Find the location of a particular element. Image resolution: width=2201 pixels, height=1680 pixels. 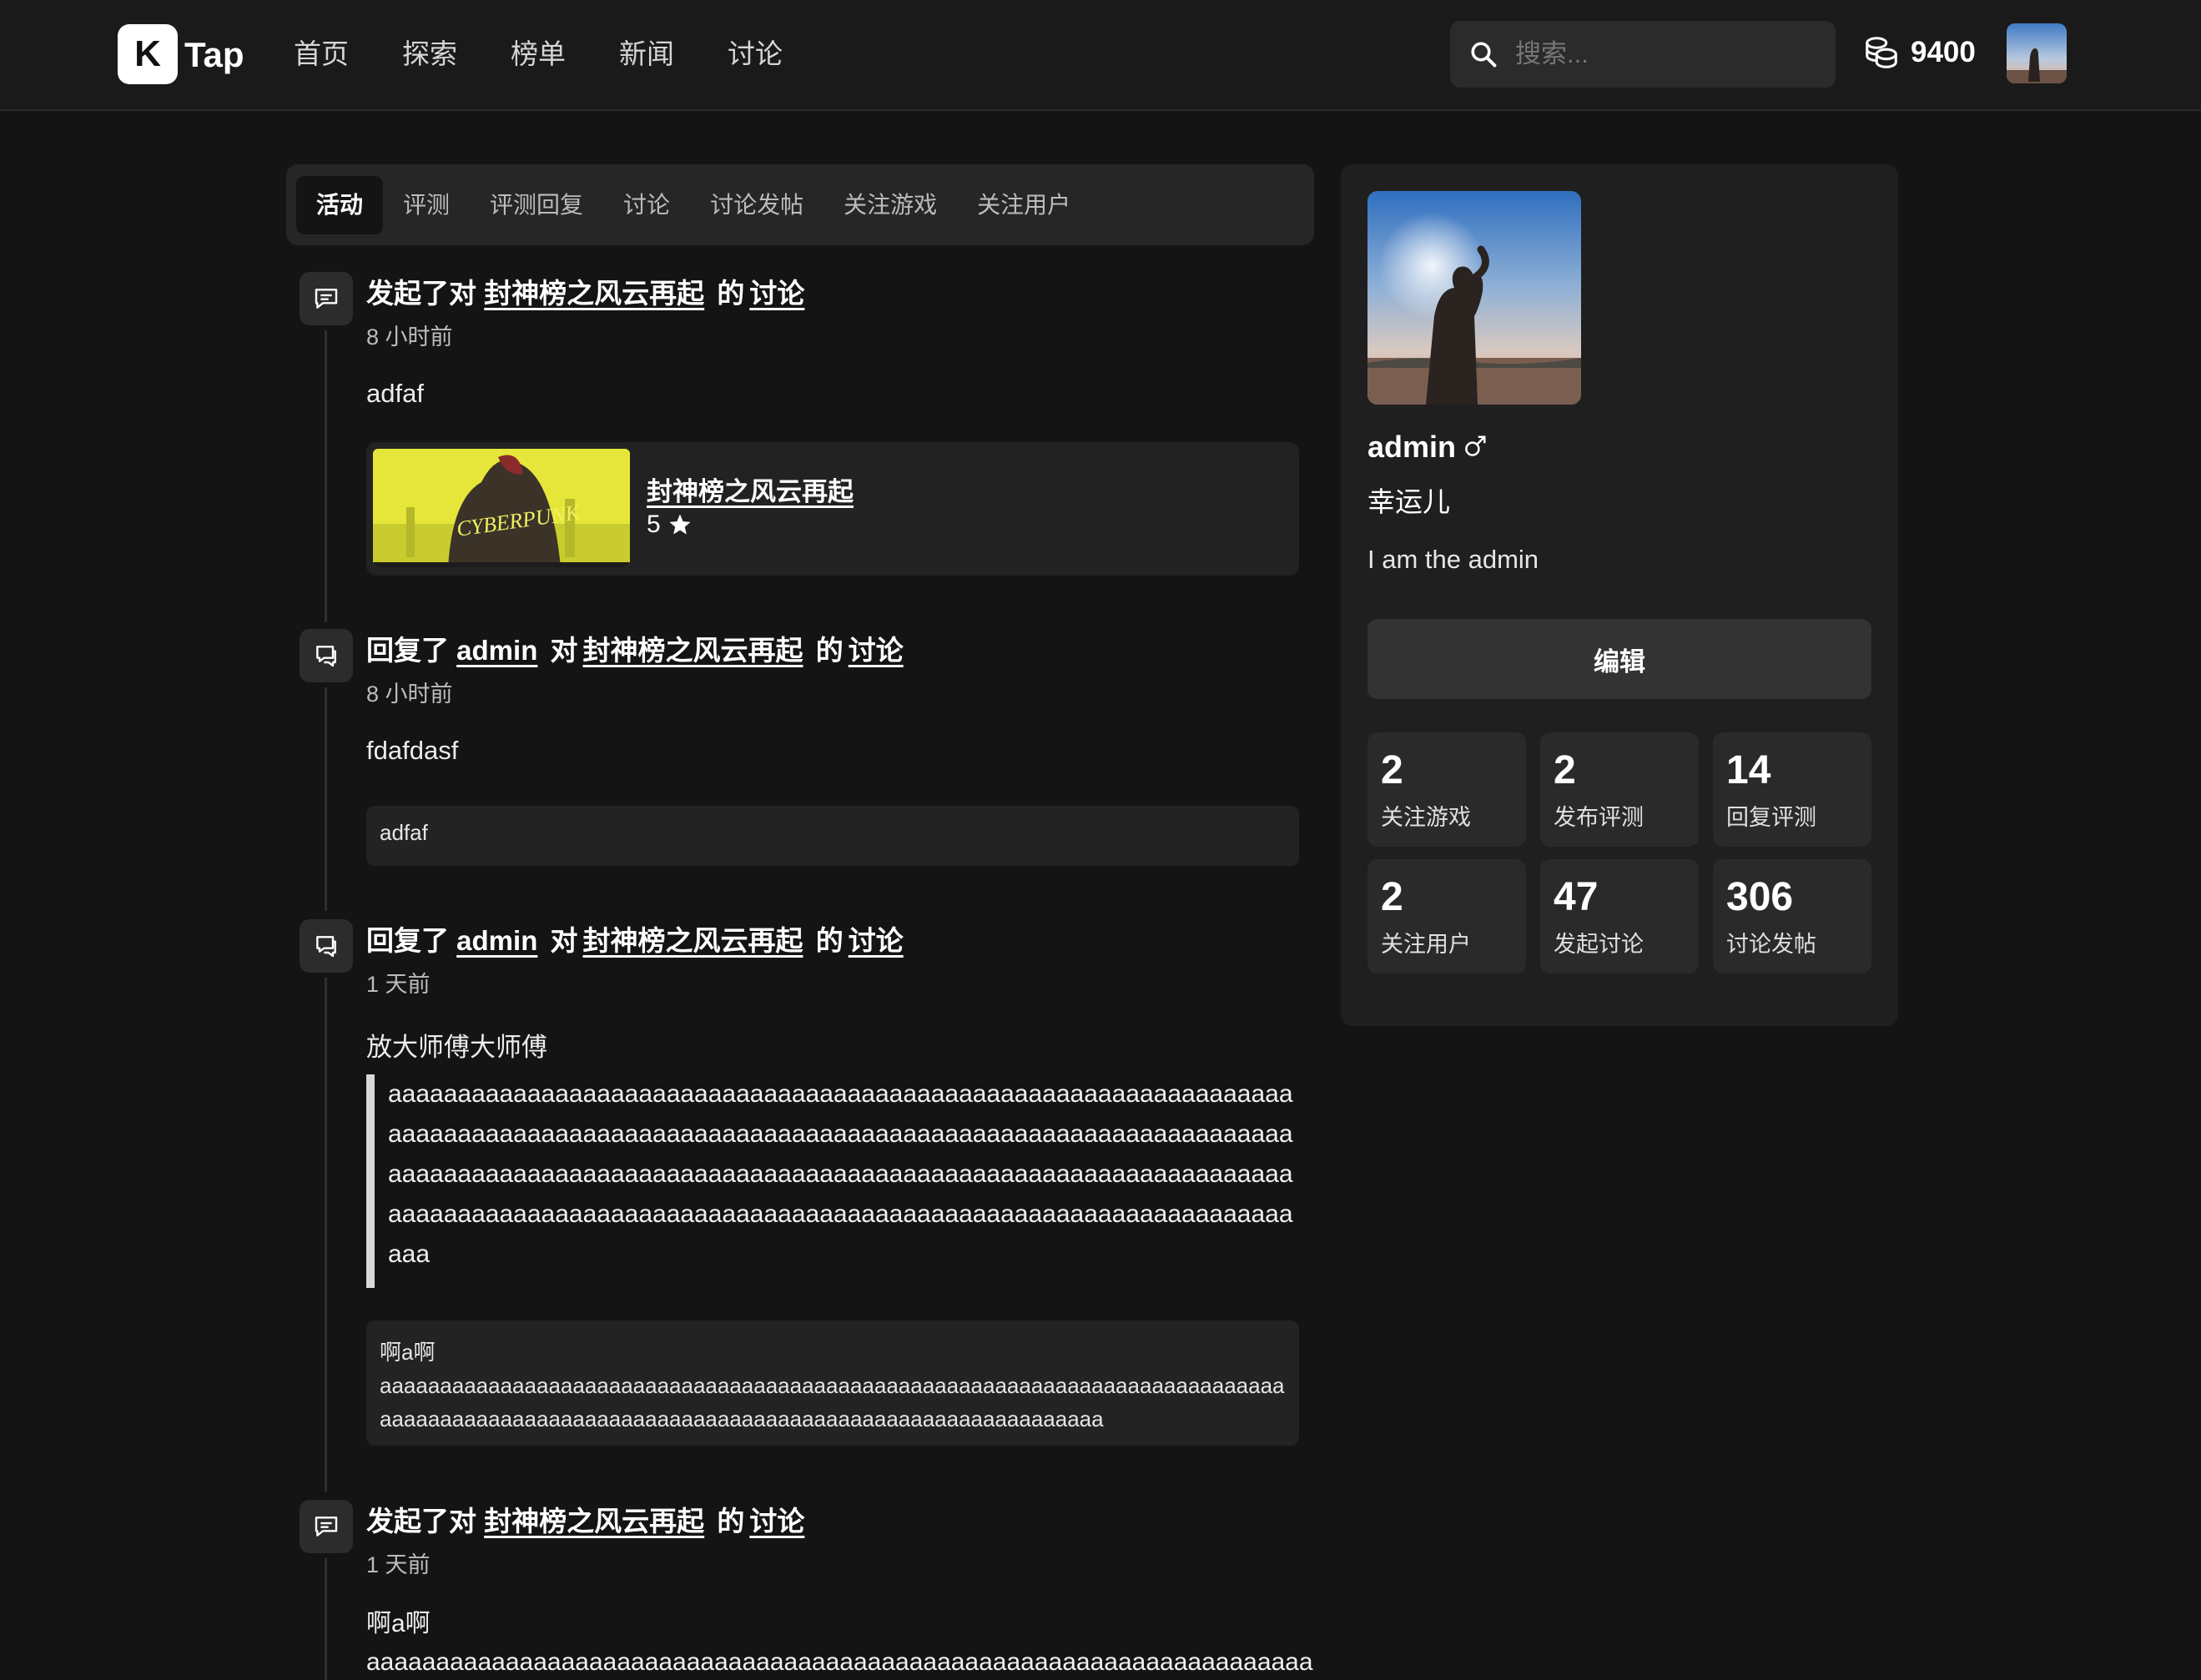

nav-item-news: 新闻 is located at coordinates (646, 54).